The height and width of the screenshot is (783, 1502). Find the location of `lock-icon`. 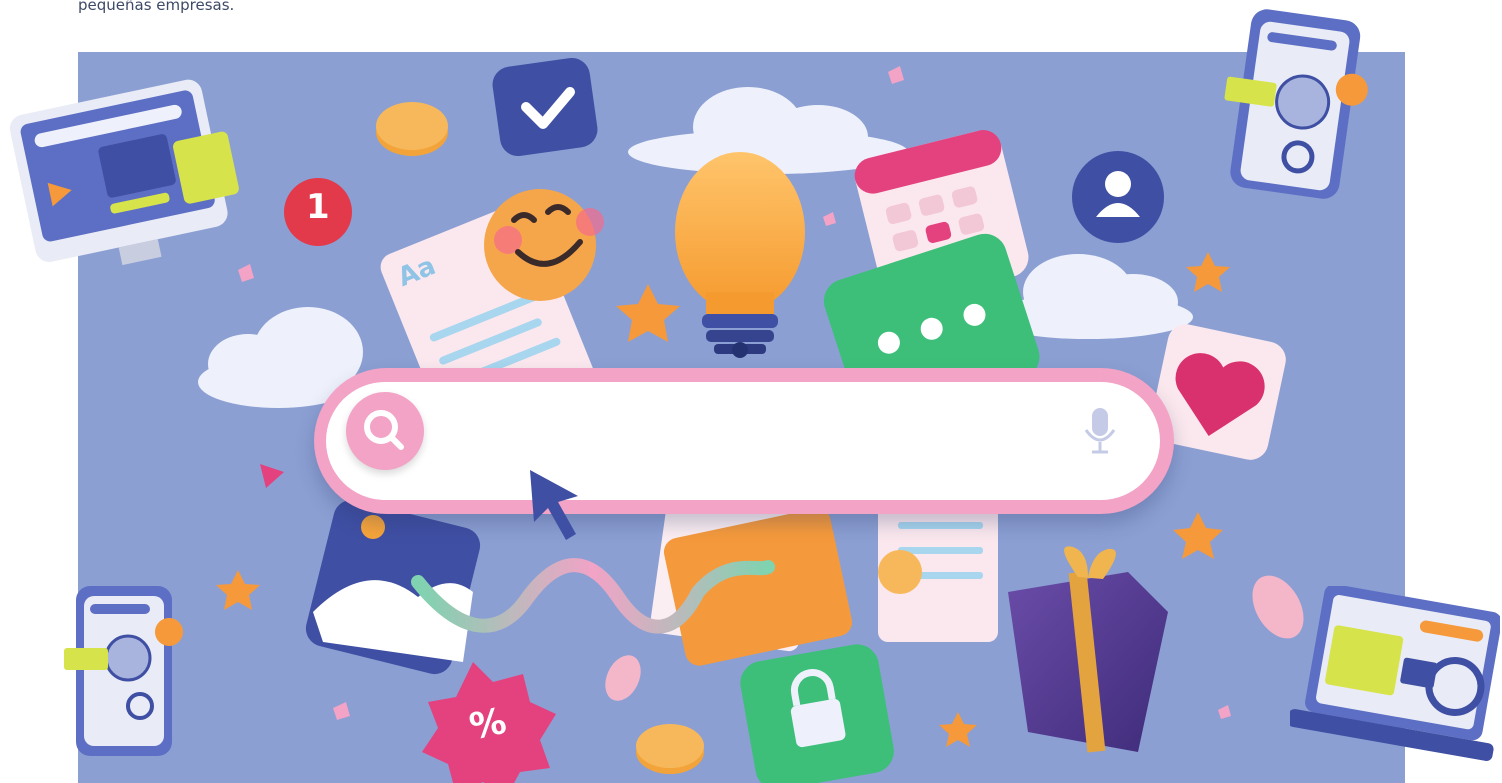

lock-icon is located at coordinates (817, 713).